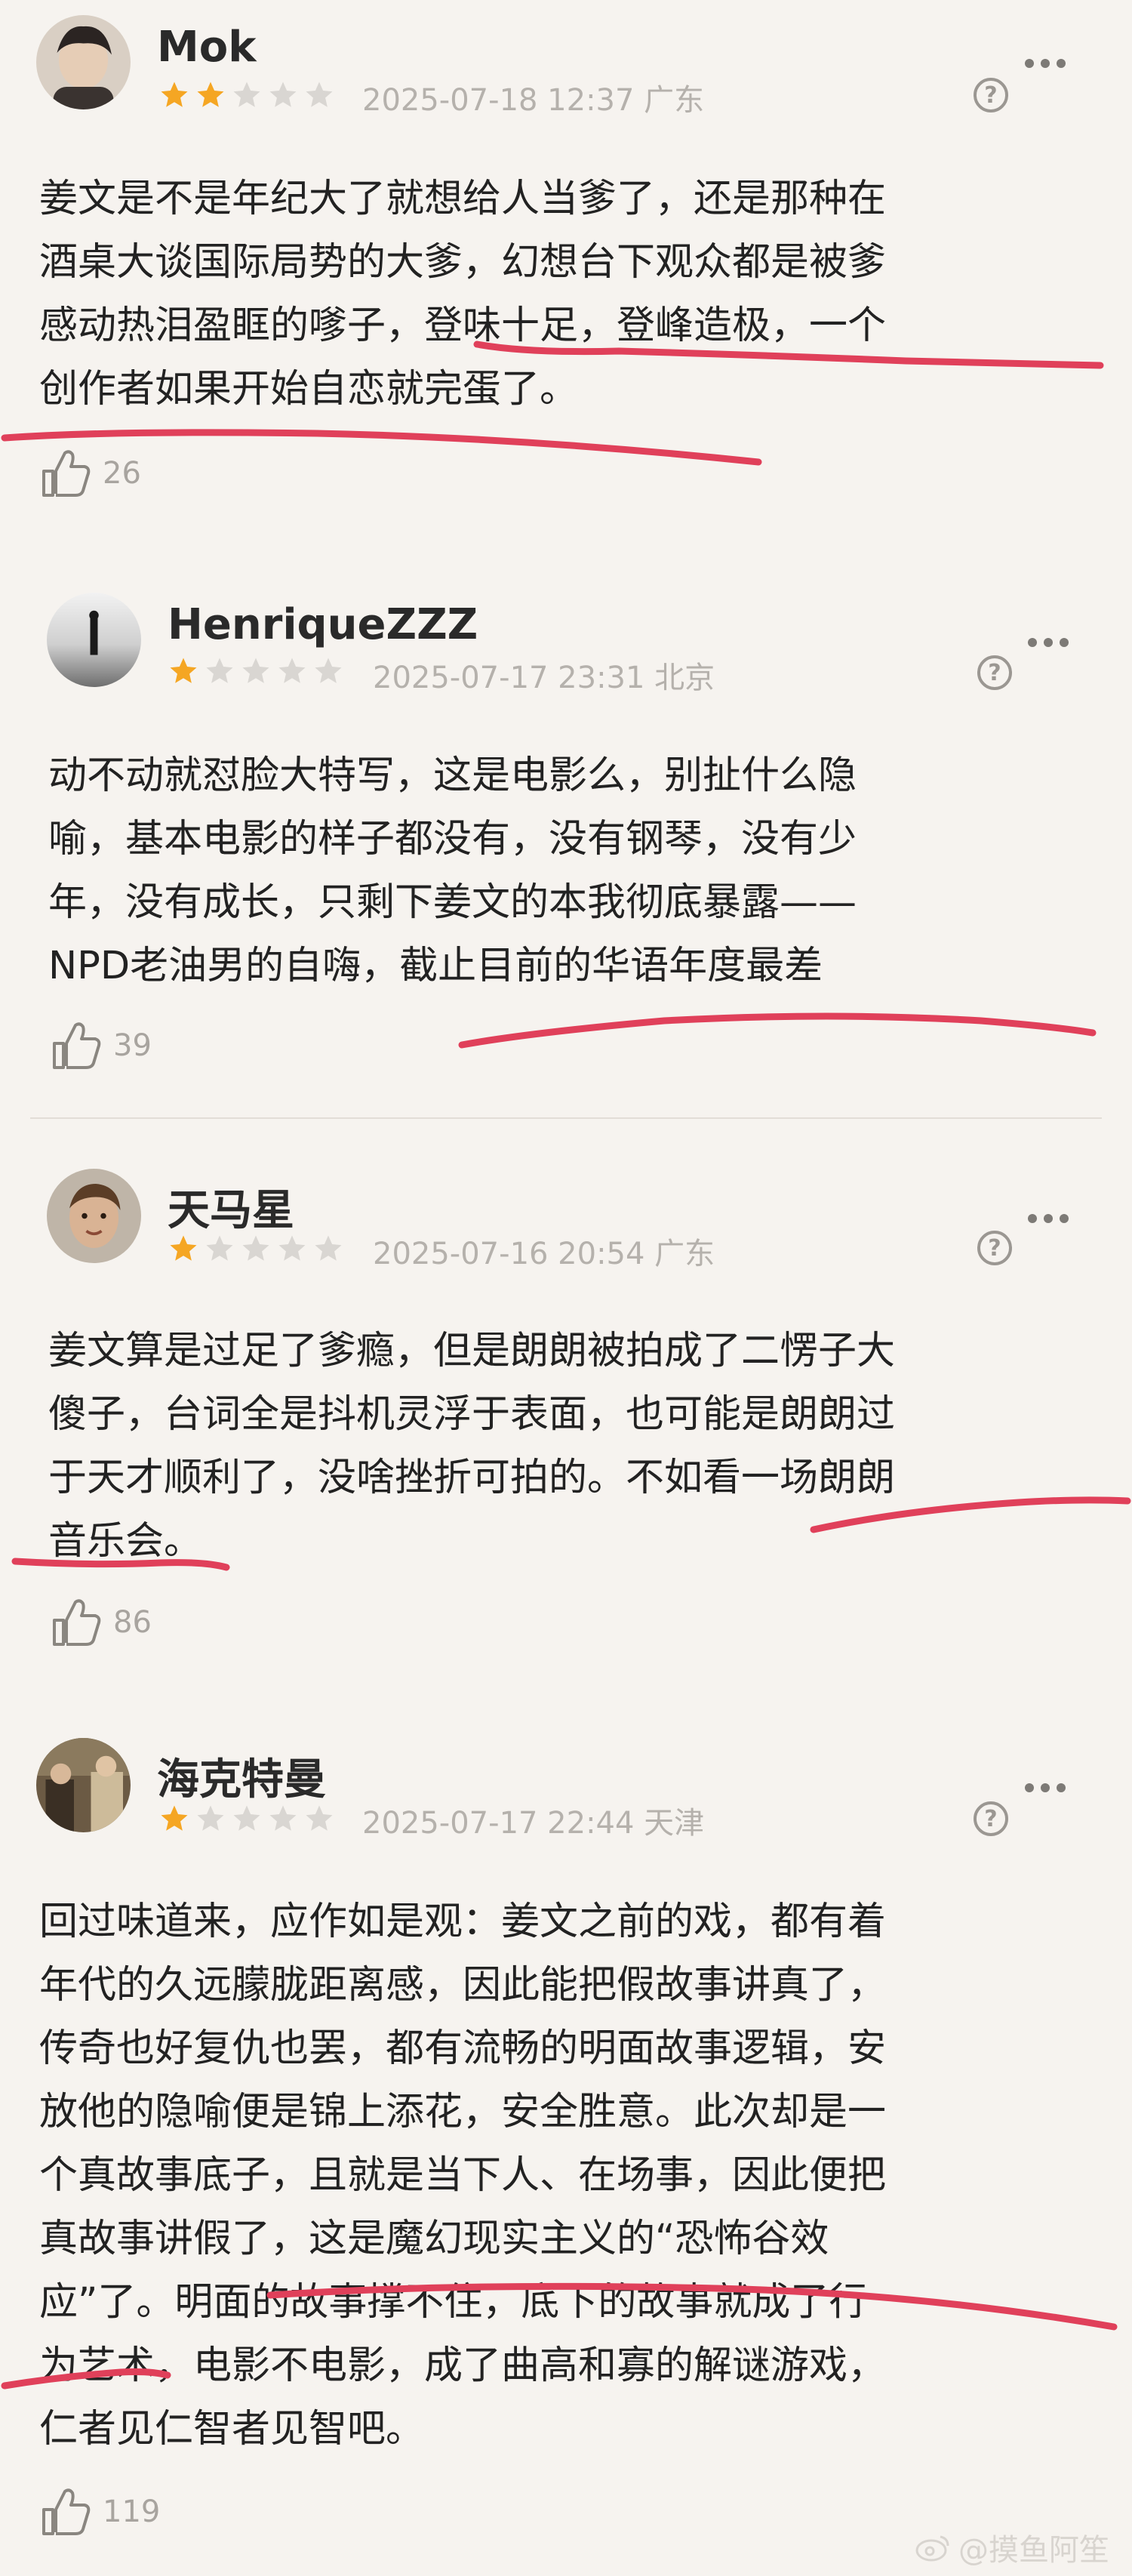  Describe the element at coordinates (498, 1823) in the screenshot. I see `review-date: 2025-07-17 22:44` at that location.